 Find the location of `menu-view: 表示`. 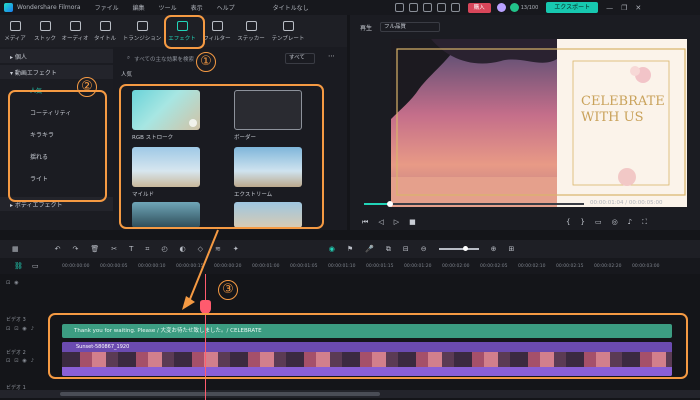

menu-view: 表示 is located at coordinates (197, 7).